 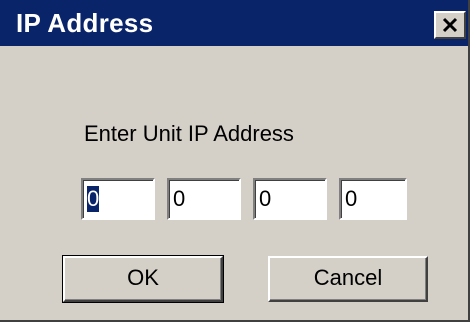 What do you see at coordinates (93, 199) in the screenshot?
I see `ip-octet-1-value: 0` at bounding box center [93, 199].